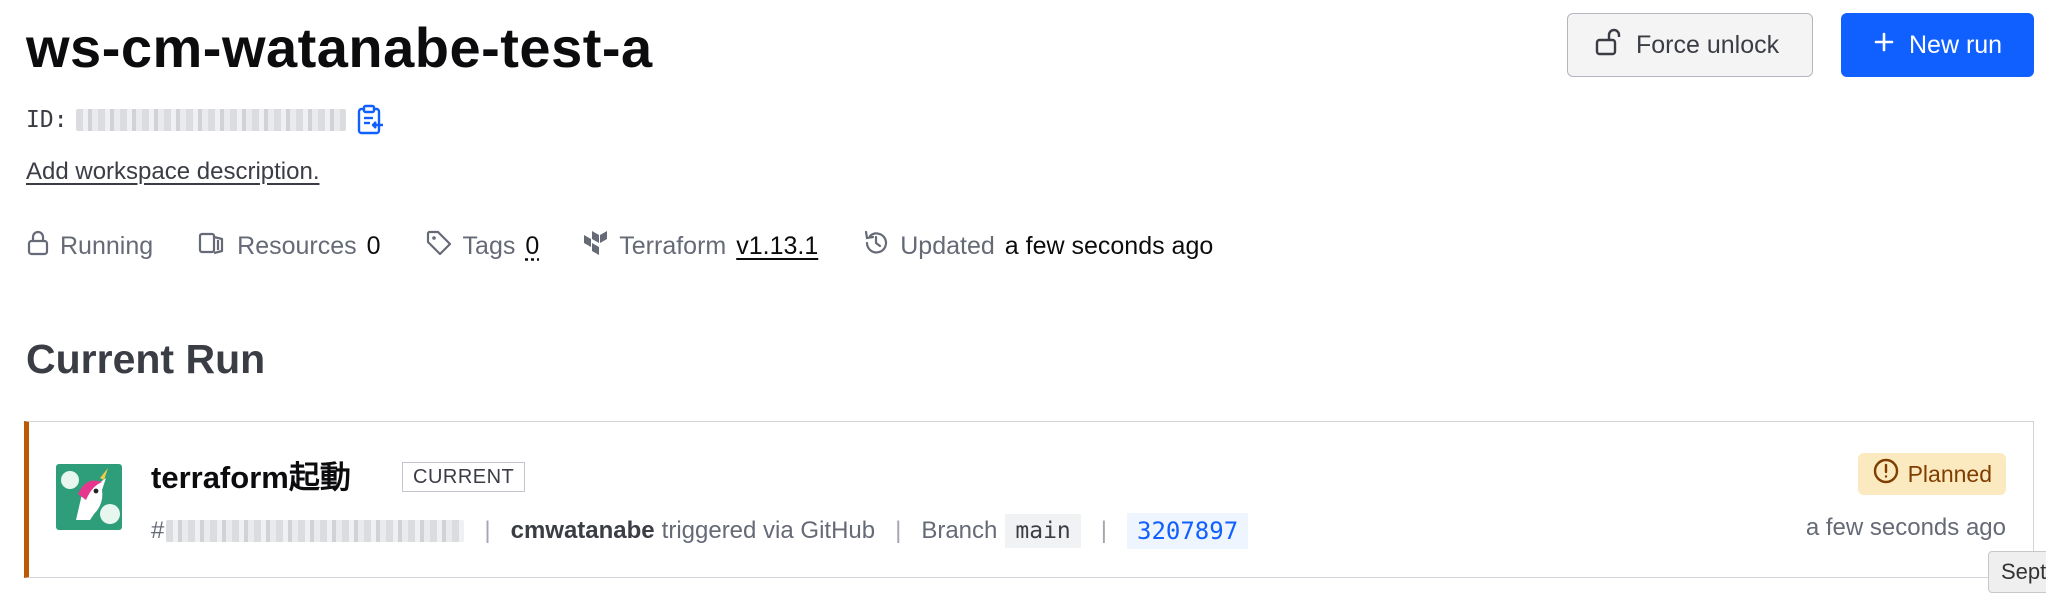  I want to click on meta-status: Running, so click(89, 246).